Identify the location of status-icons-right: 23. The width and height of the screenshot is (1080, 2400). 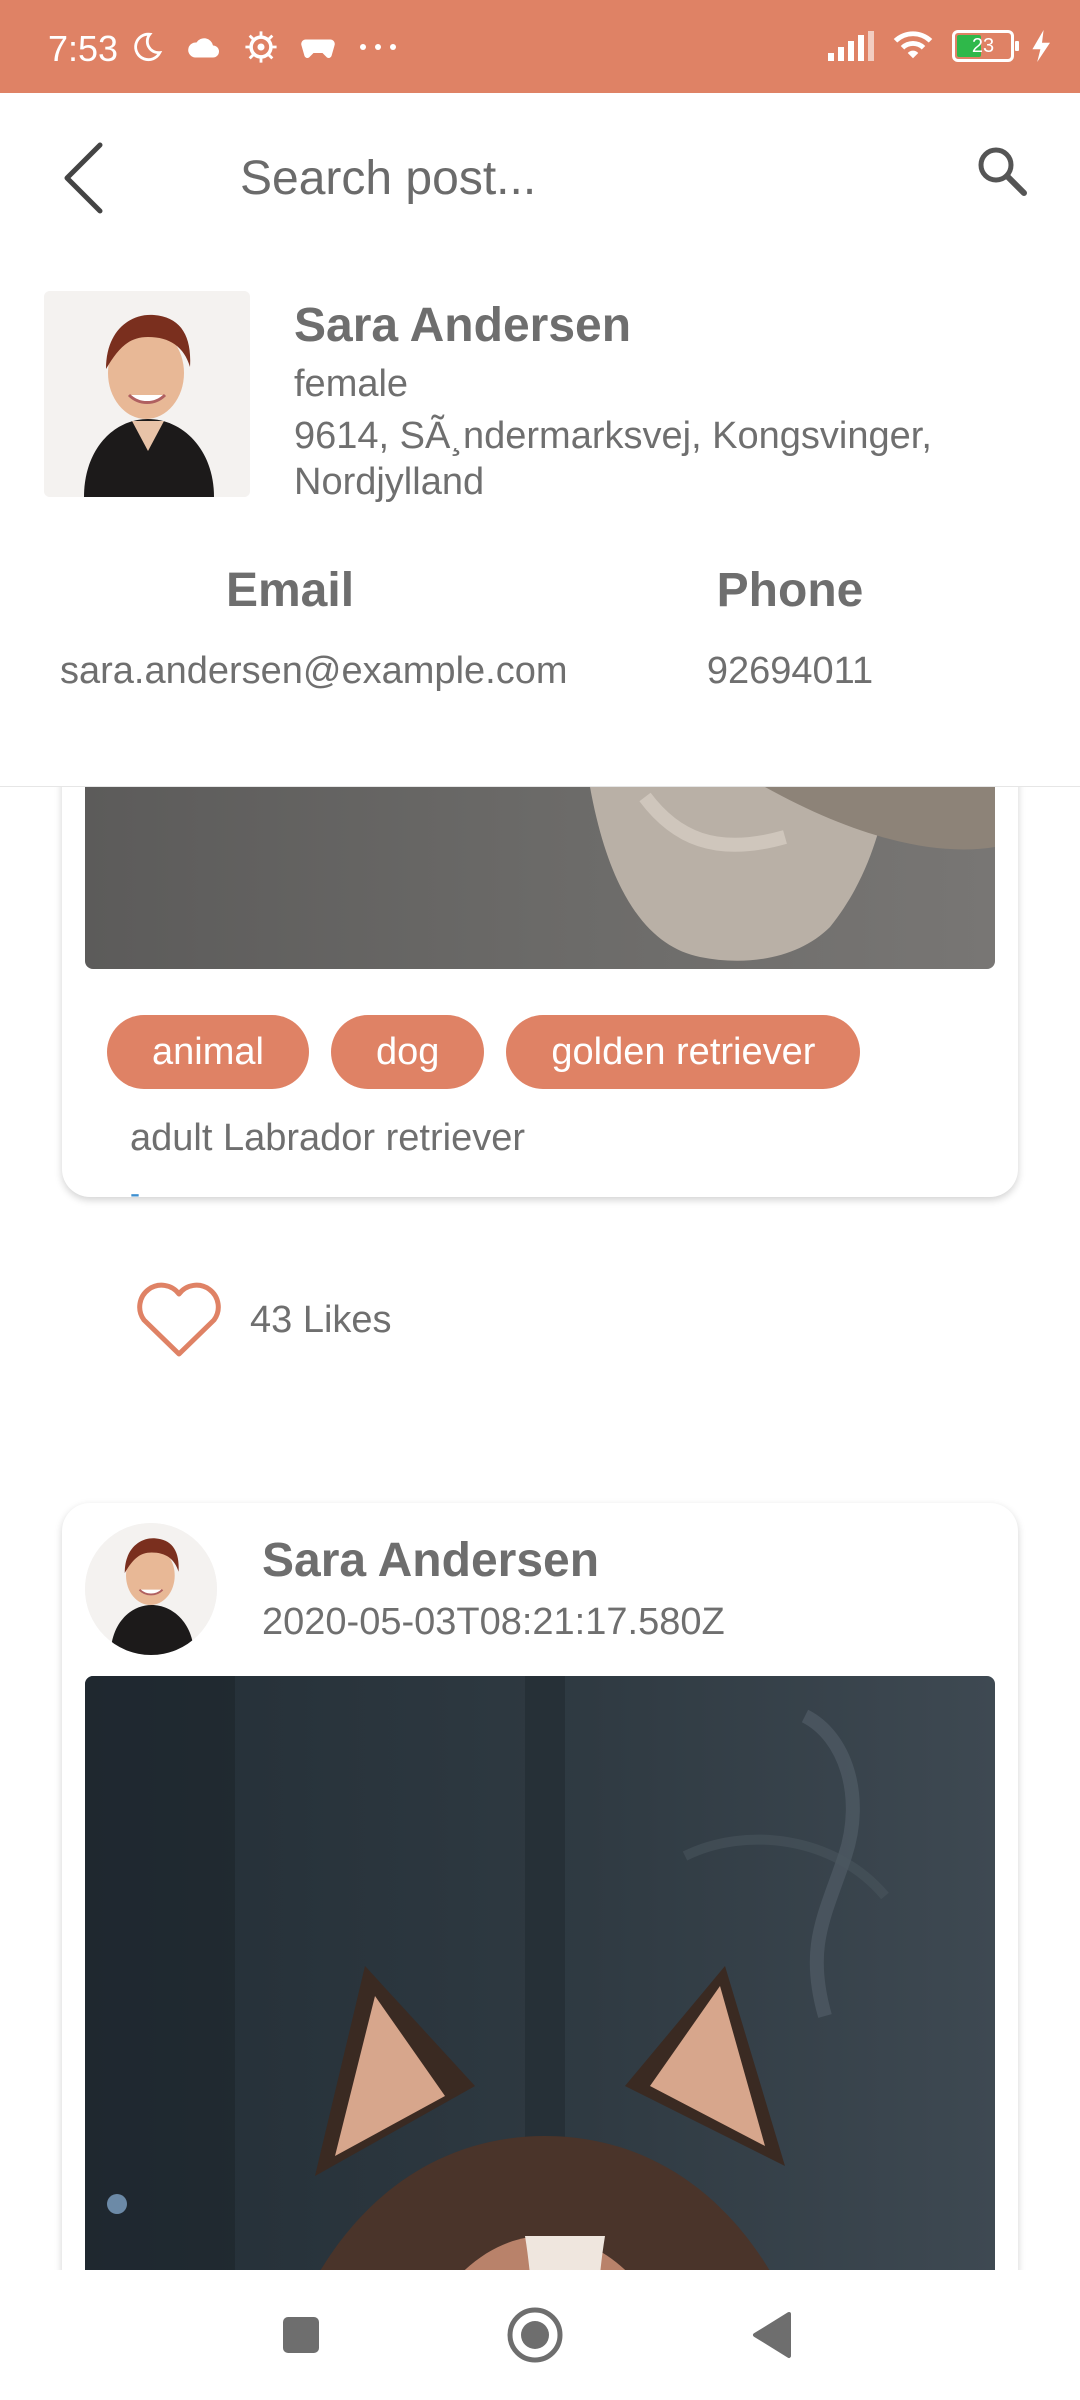
(940, 46).